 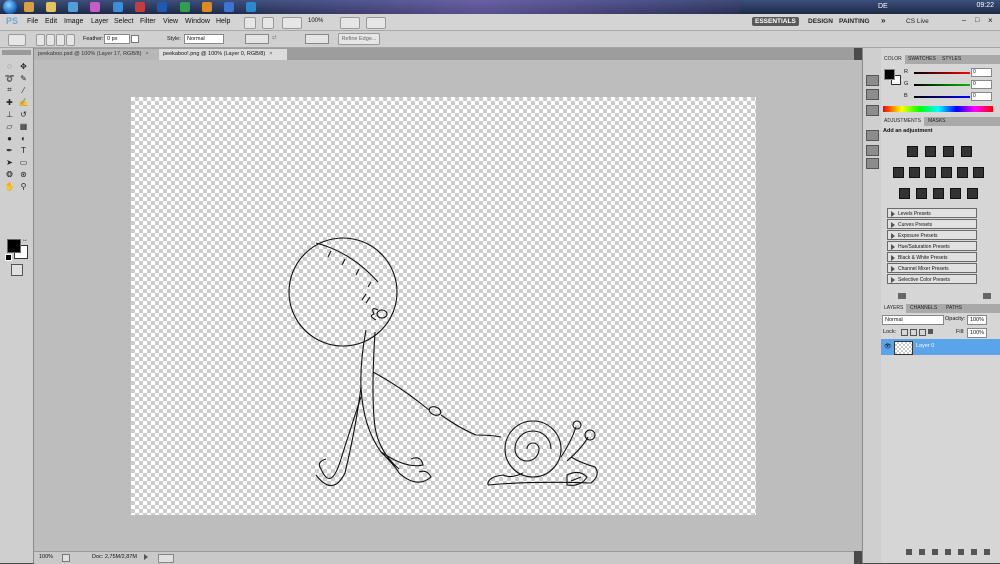 What do you see at coordinates (23, 150) in the screenshot?
I see `type-tool-icon: T` at bounding box center [23, 150].